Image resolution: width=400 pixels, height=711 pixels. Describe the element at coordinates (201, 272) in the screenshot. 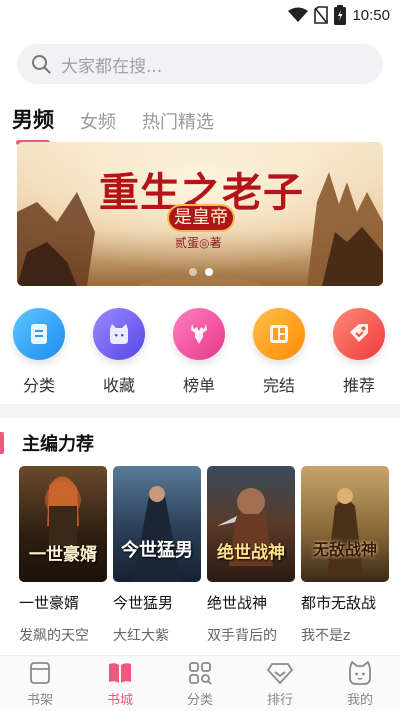

I see `banner-pagination` at that location.